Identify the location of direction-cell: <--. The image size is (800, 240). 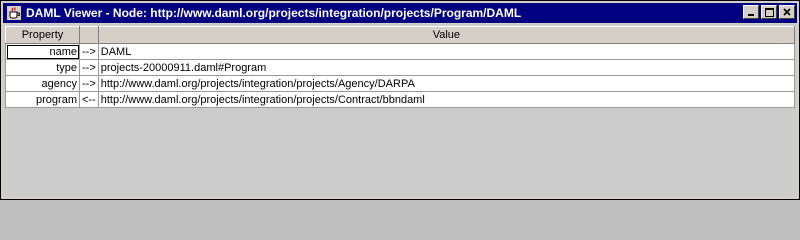
(89, 99).